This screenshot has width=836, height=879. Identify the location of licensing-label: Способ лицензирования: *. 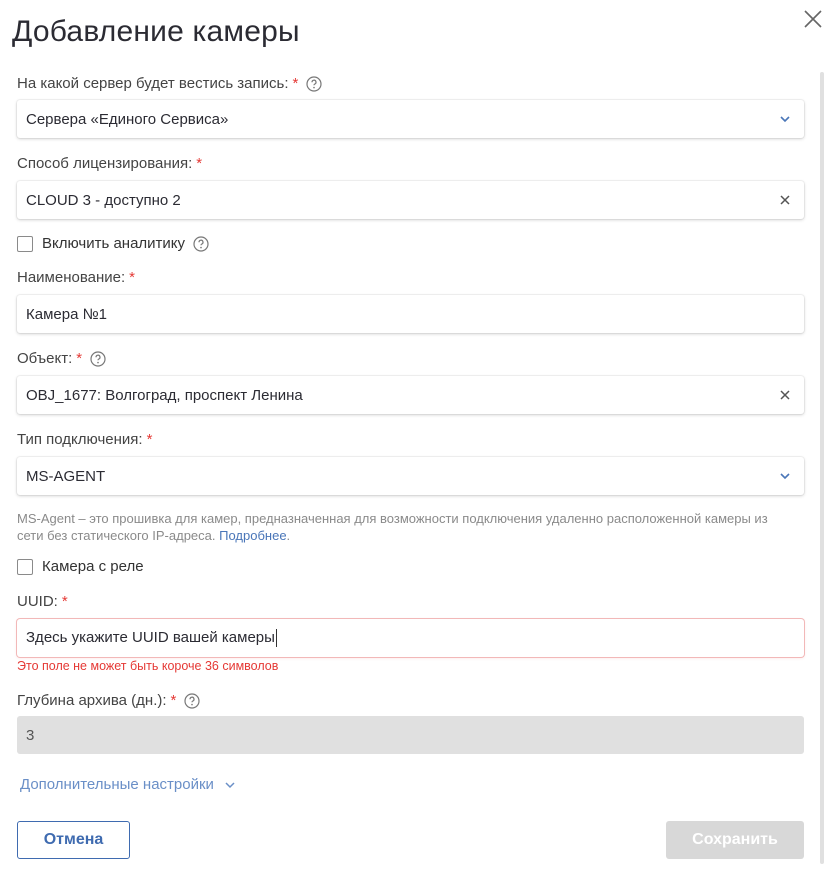
(109, 164).